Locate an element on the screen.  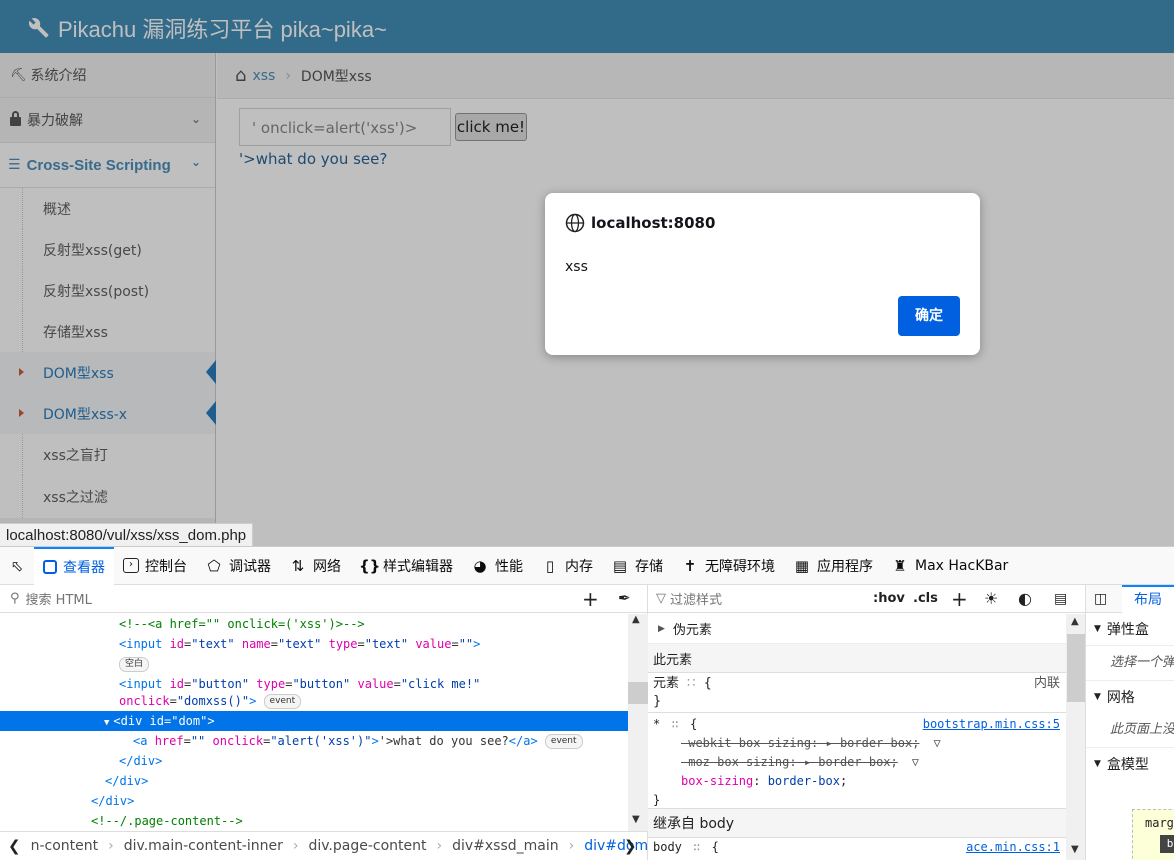
status-bar-url: localhost:8080/vul/xss/xss_dom.php is located at coordinates (127, 534).